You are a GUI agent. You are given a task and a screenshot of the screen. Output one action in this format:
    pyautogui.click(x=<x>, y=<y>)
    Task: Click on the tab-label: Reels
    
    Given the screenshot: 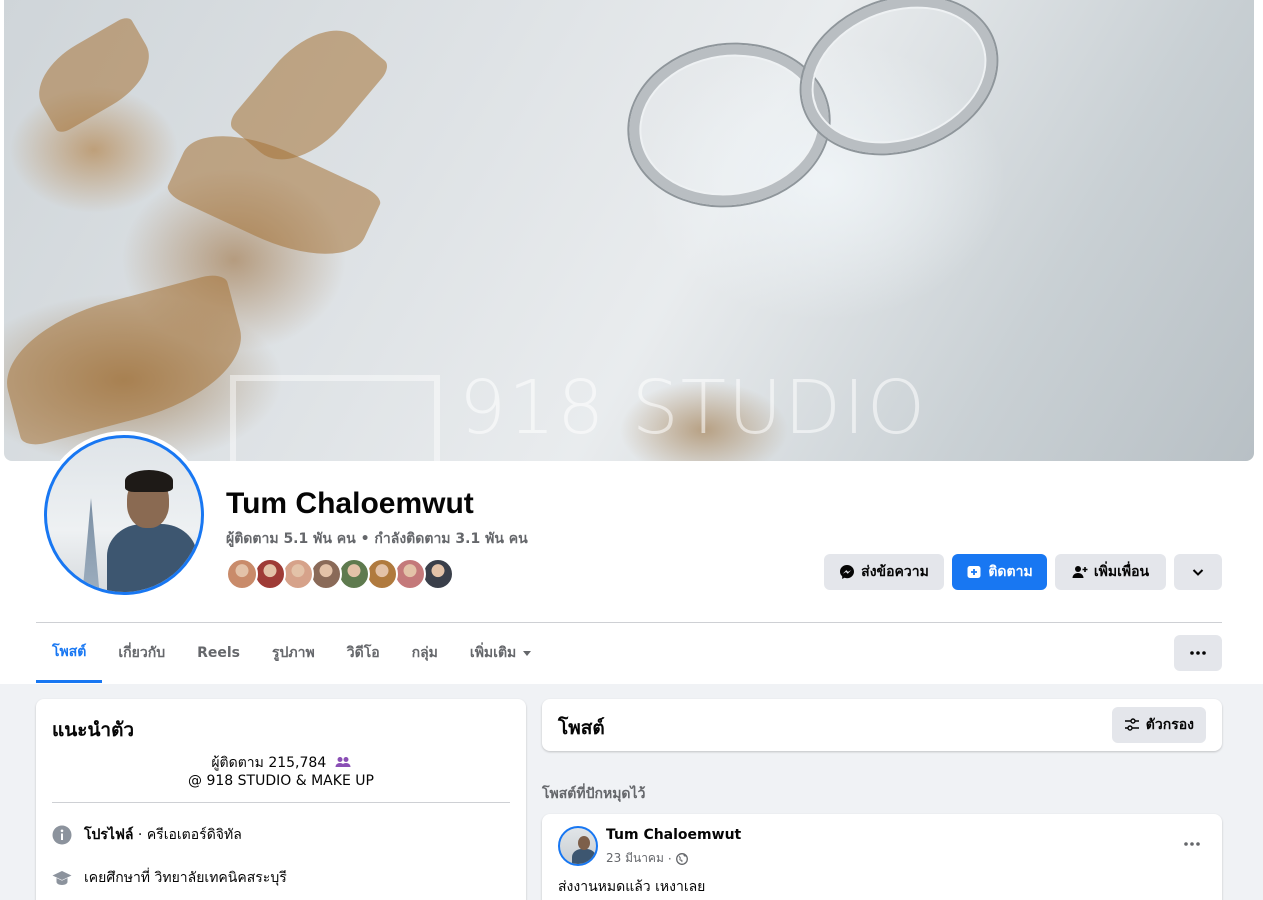 What is the action you would take?
    pyautogui.click(x=218, y=653)
    